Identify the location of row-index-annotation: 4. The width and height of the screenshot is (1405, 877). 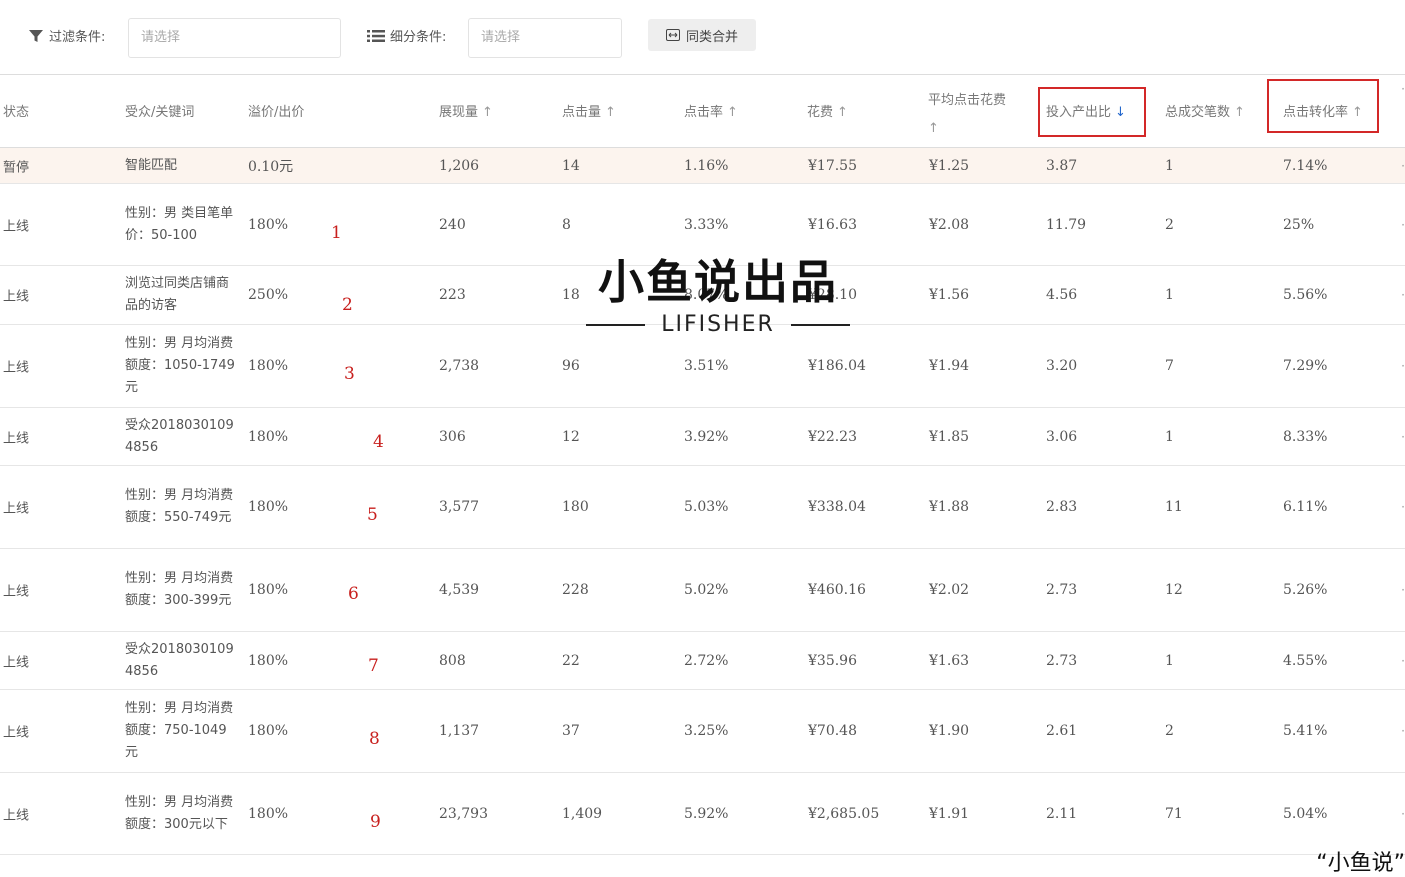
(378, 442).